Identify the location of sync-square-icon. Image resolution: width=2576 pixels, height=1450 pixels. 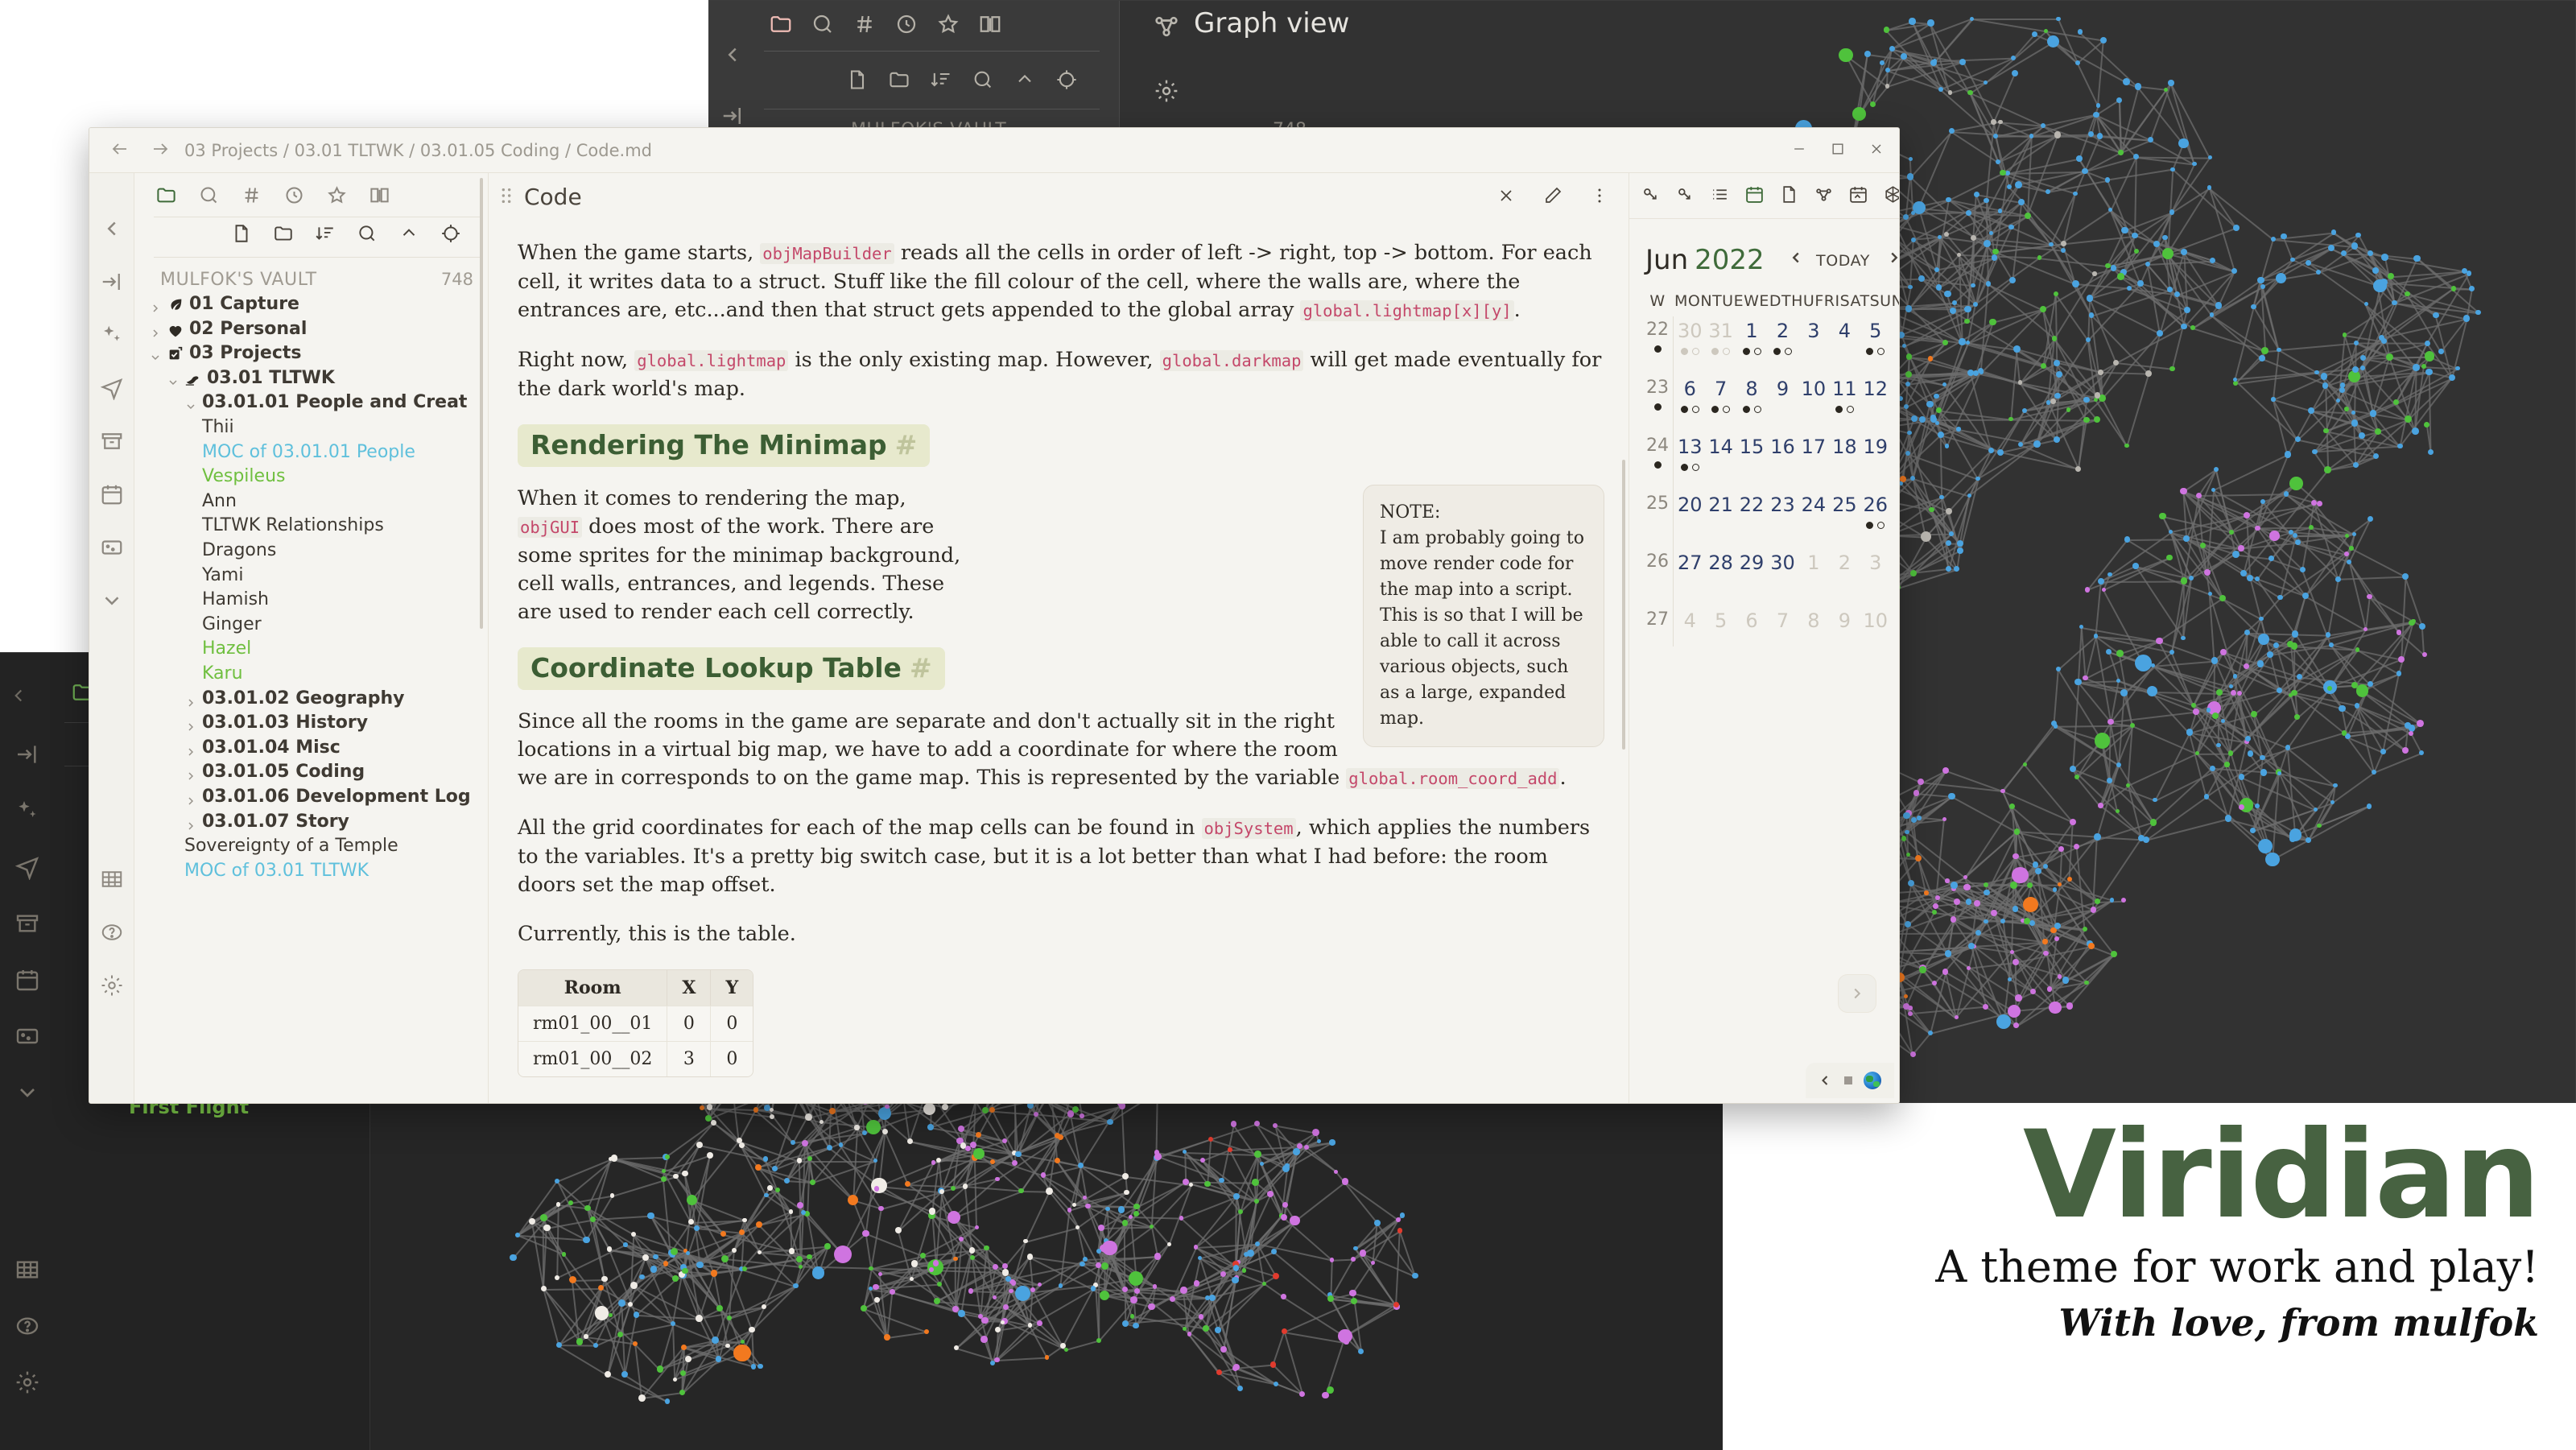
(1848, 1080).